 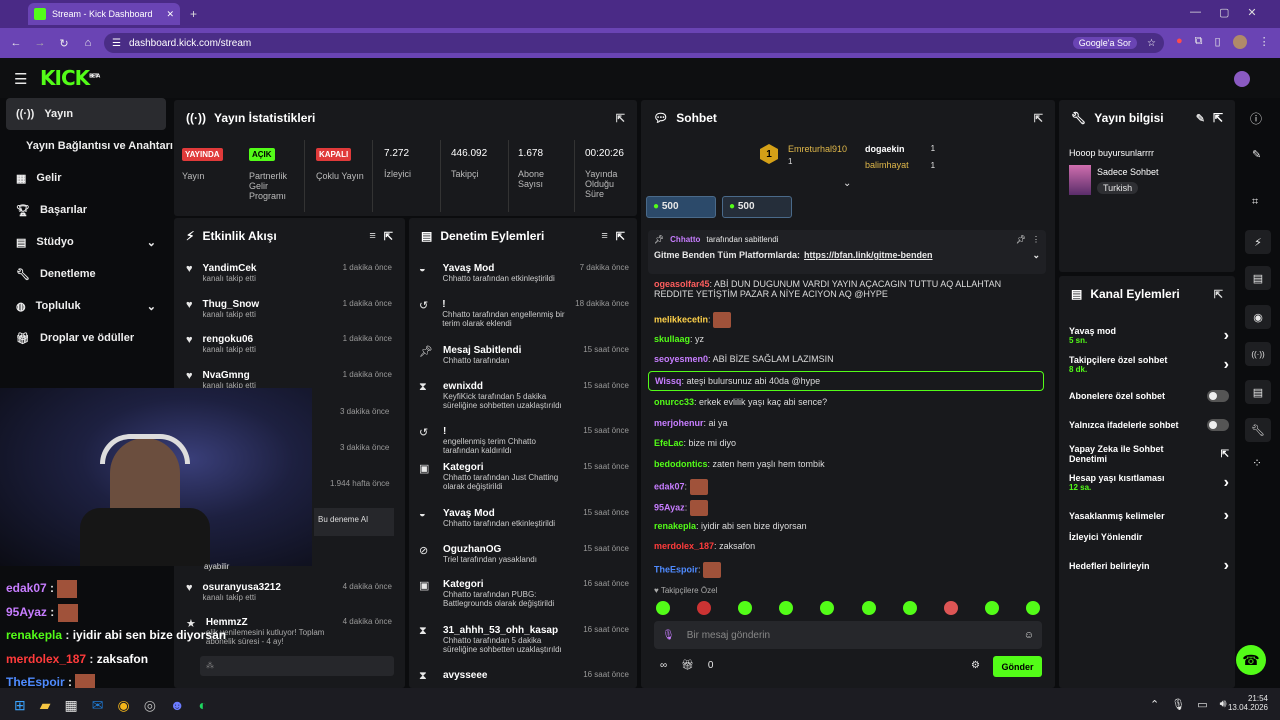 I want to click on discord-icon: ☻, so click(x=177, y=705).